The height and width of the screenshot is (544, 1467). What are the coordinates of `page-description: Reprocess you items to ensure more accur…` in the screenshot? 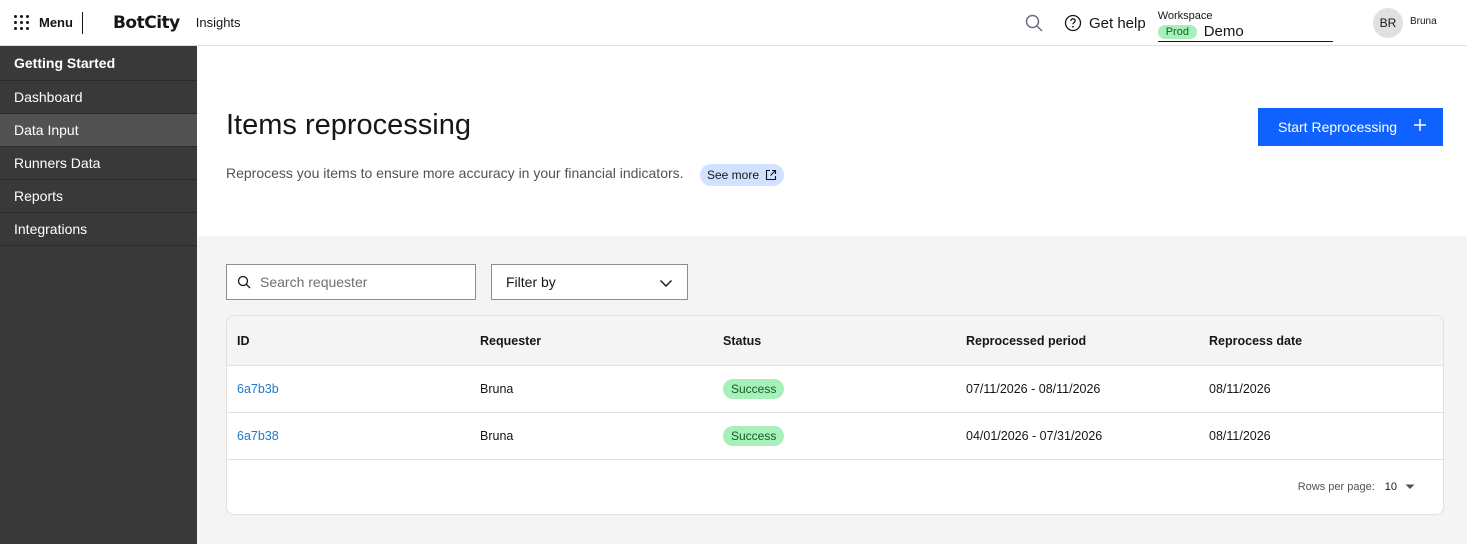 It's located at (455, 173).